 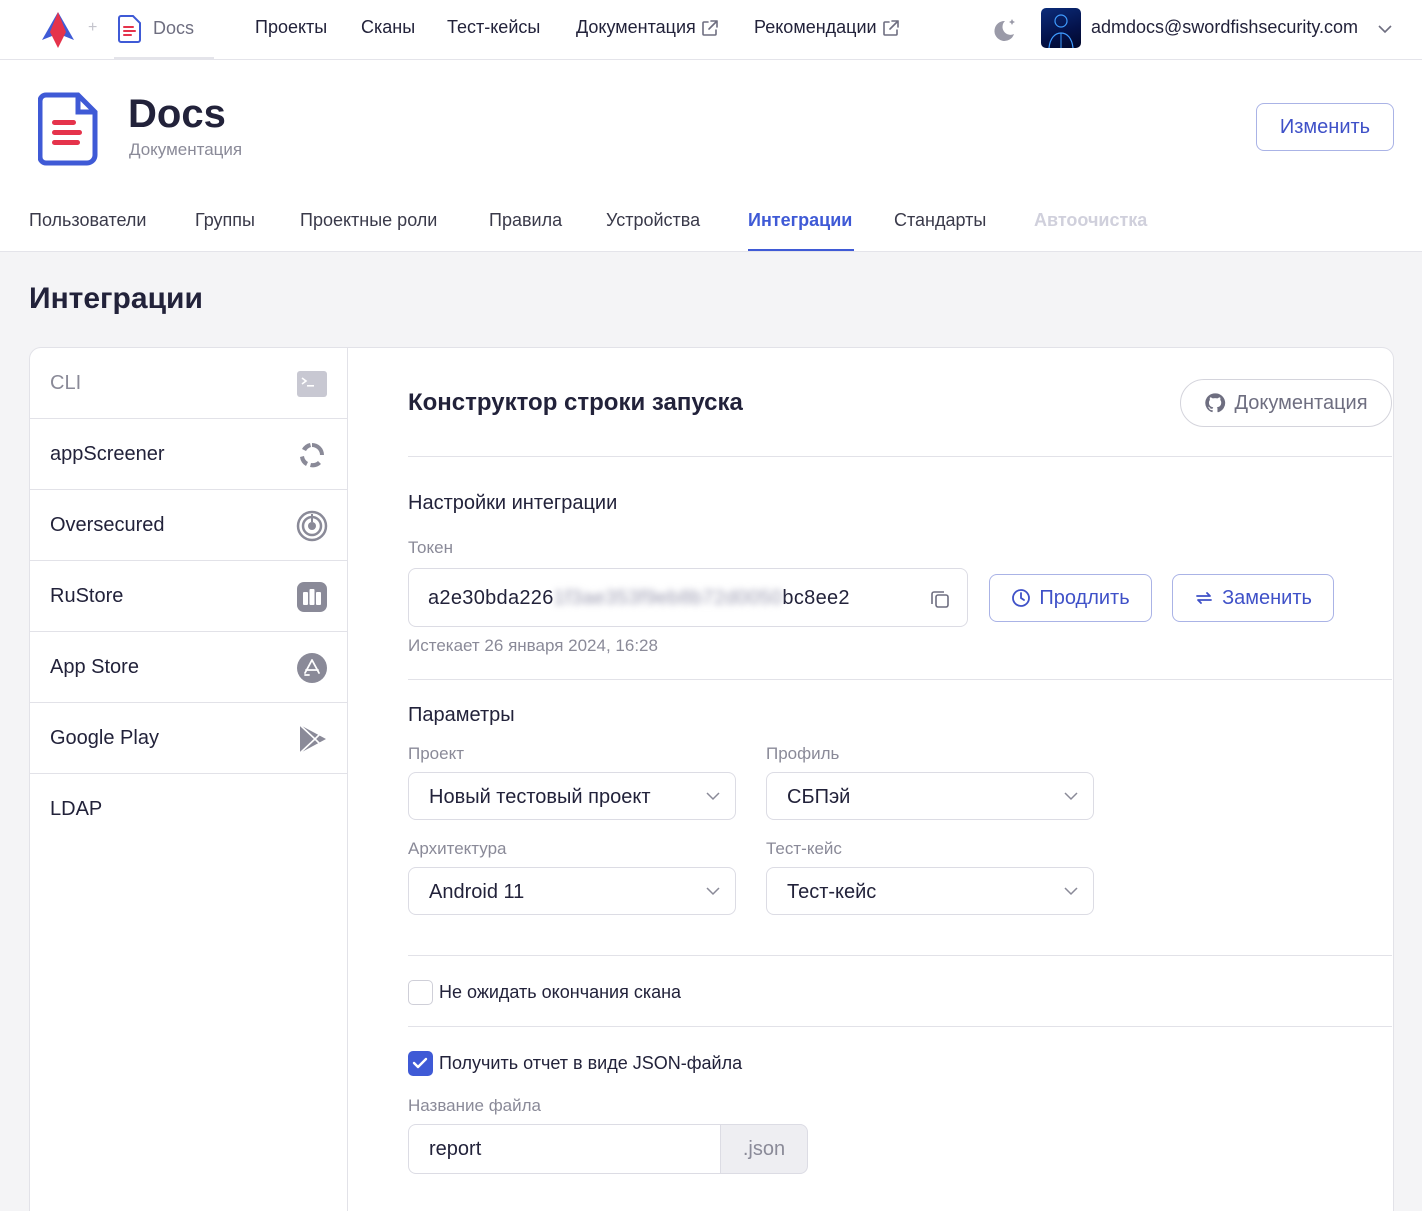 I want to click on token-suffix: bc8ee2, so click(x=816, y=598).